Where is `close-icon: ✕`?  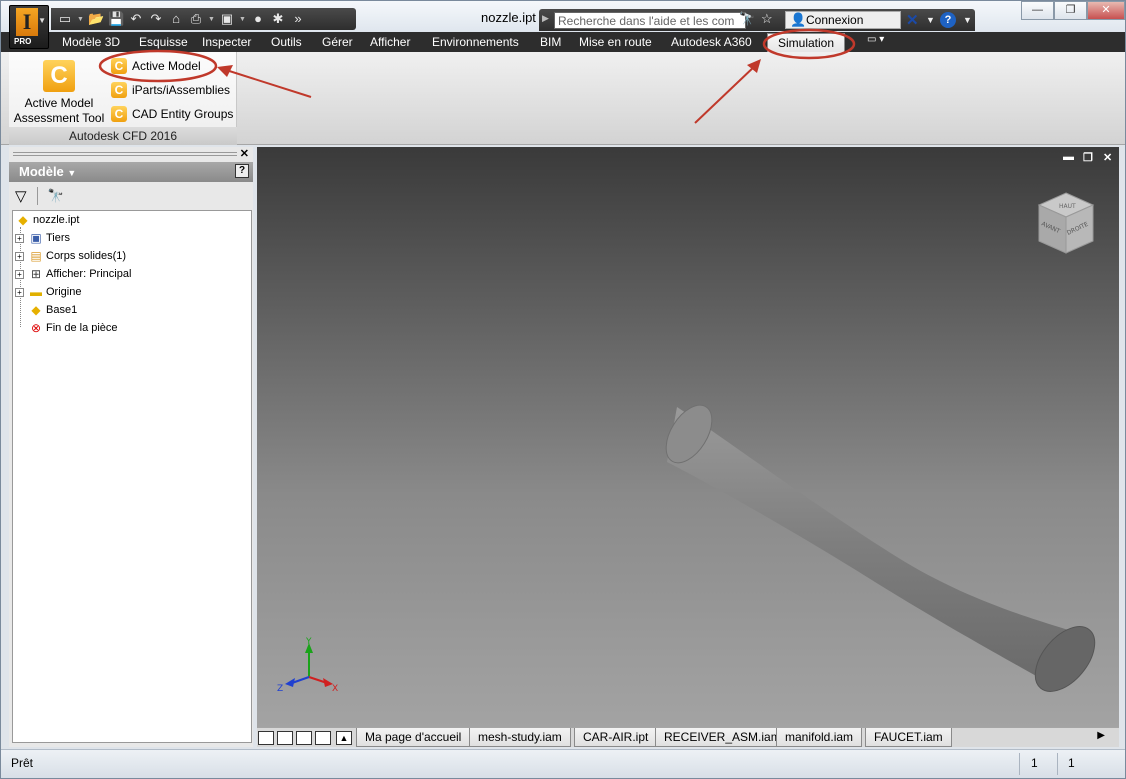 close-icon: ✕ is located at coordinates (244, 153).